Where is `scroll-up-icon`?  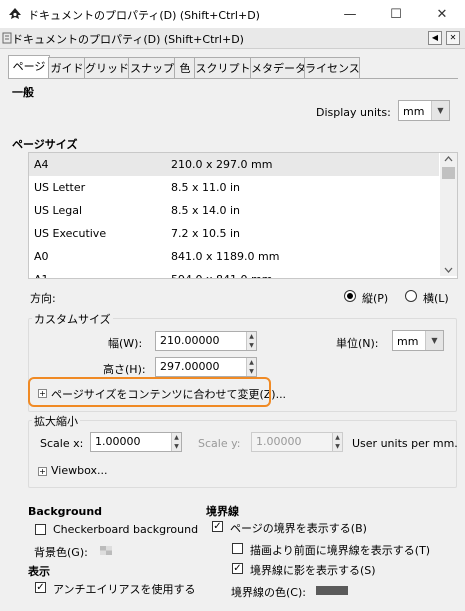 scroll-up-icon is located at coordinates (448, 159).